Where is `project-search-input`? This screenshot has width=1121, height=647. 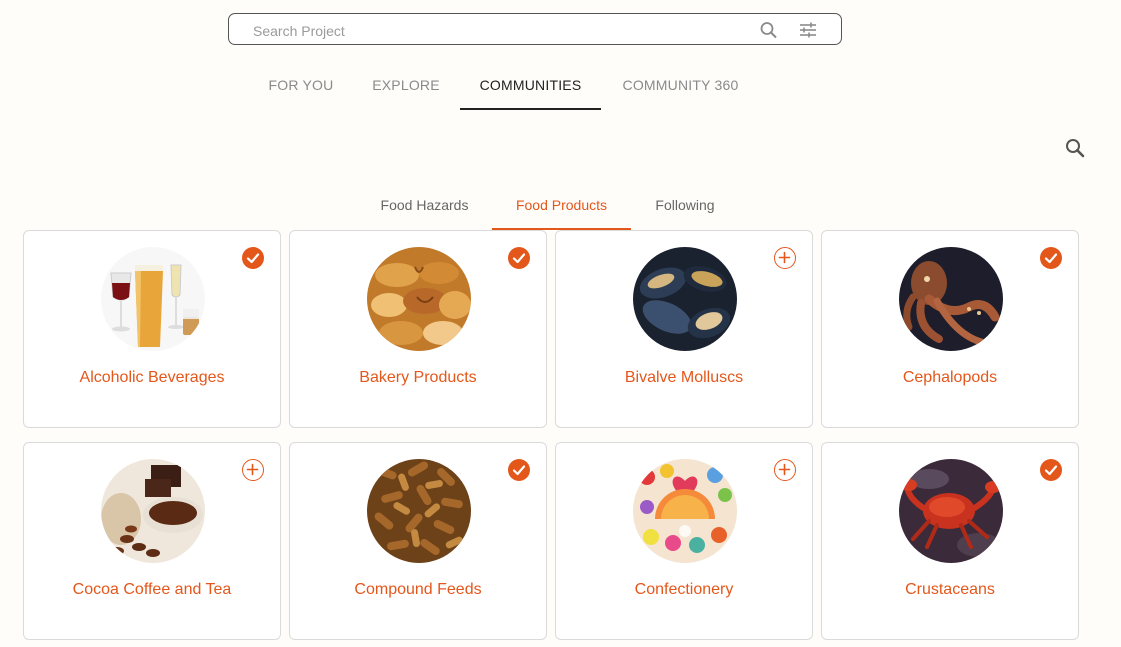 project-search-input is located at coordinates (493, 31).